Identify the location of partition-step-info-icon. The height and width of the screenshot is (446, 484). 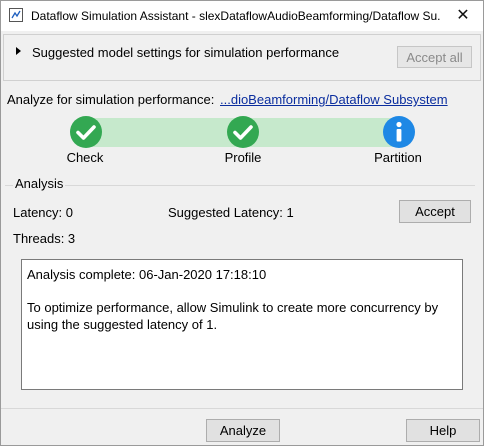
(399, 132).